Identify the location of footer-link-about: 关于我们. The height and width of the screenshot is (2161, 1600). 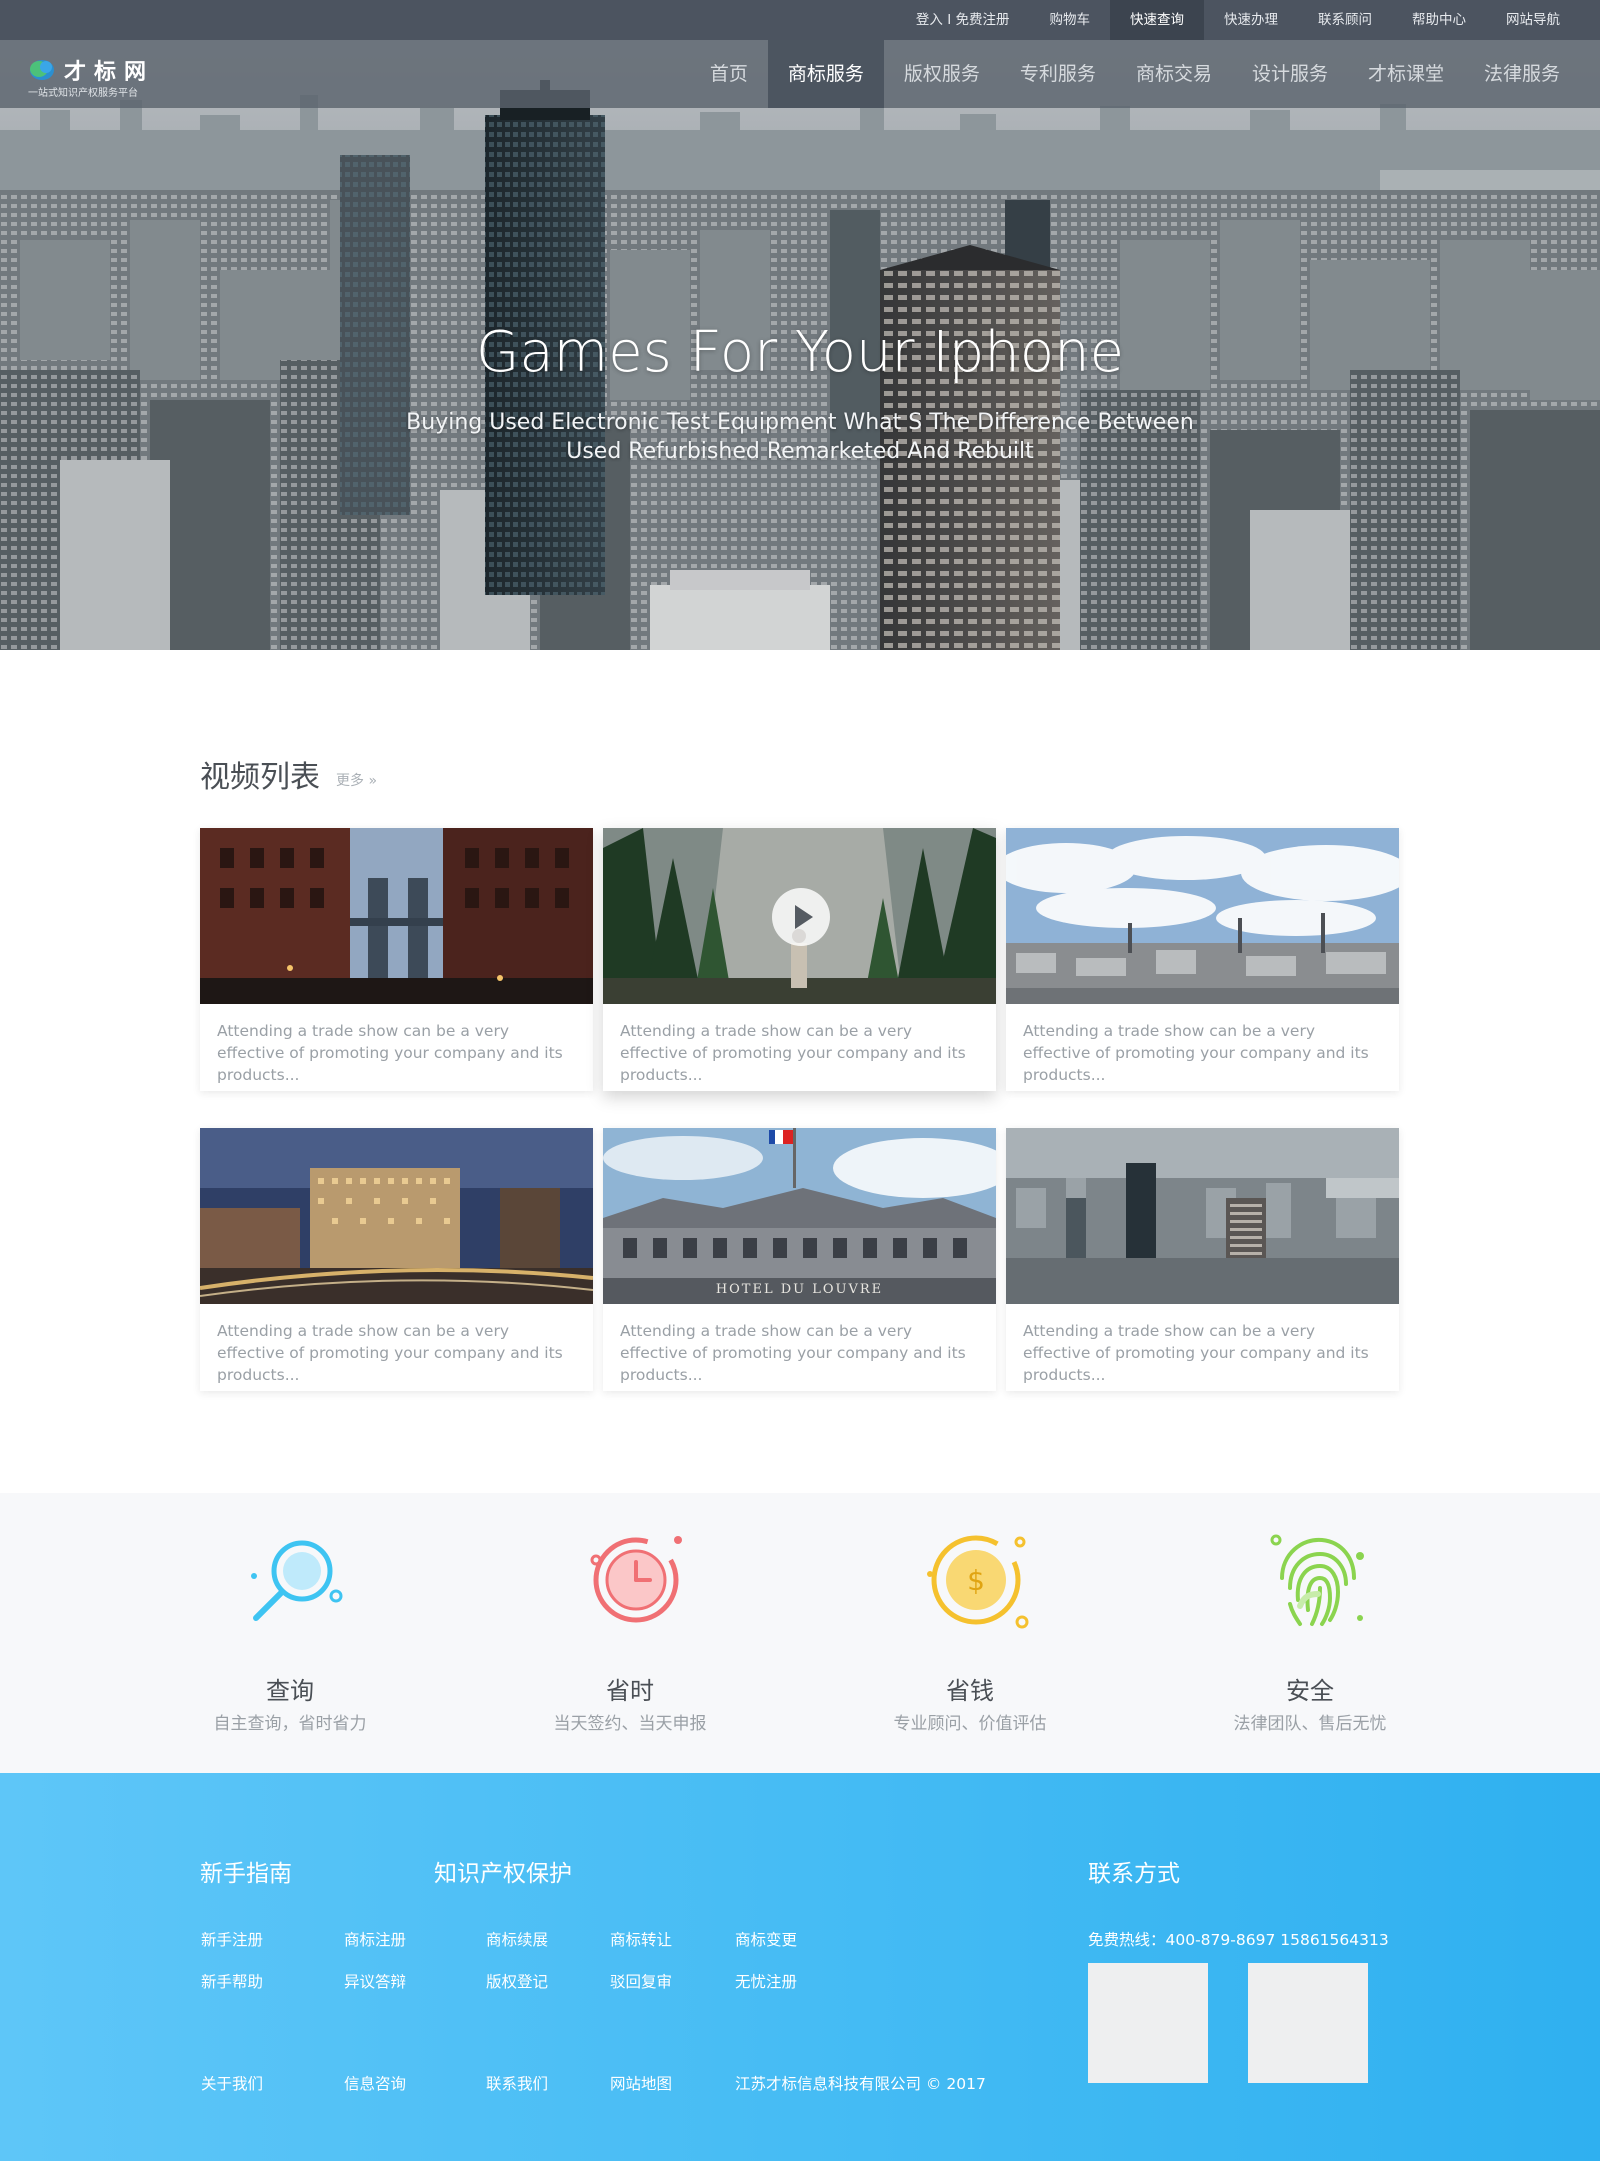
(232, 2083).